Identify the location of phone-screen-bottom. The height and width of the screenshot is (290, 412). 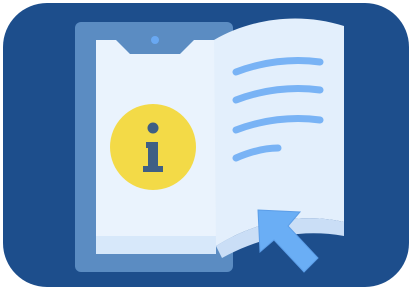
(156, 245).